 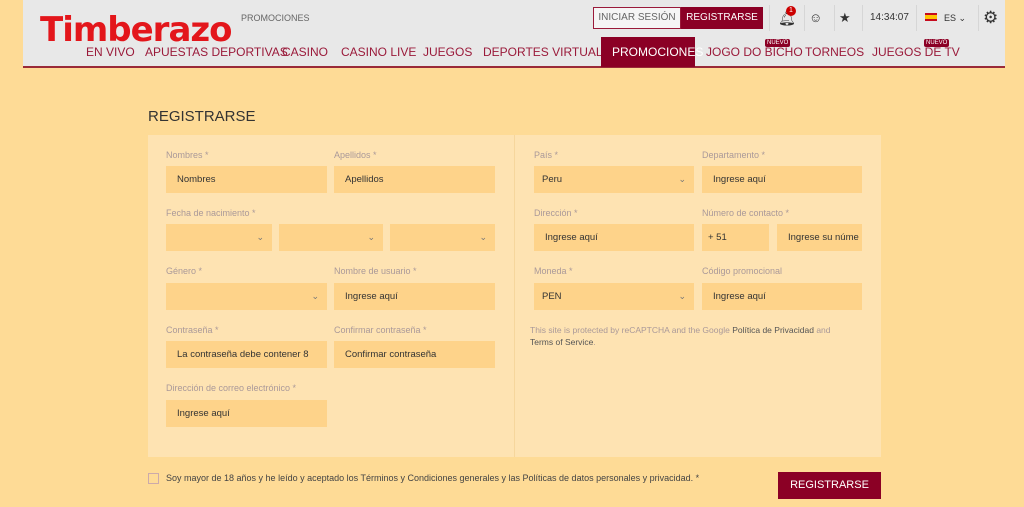 What do you see at coordinates (822, 330) in the screenshot?
I see `legal-text: and` at bounding box center [822, 330].